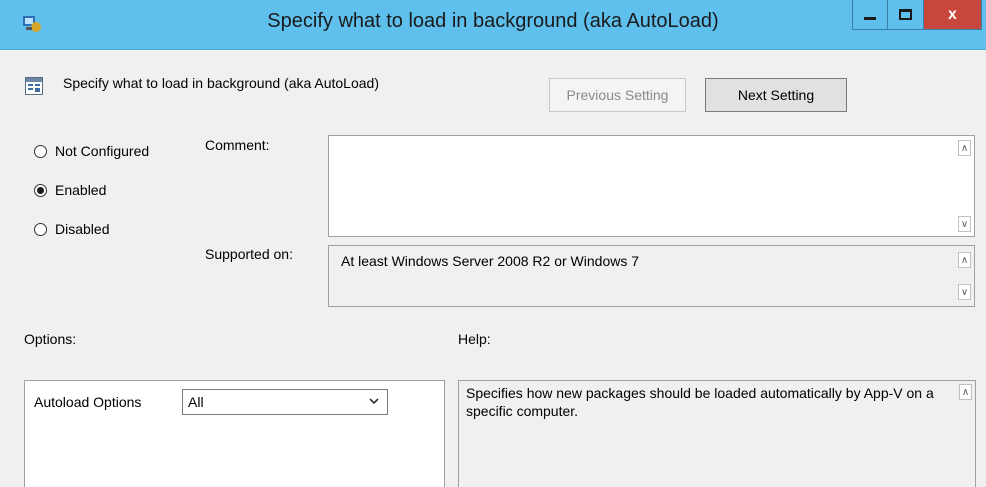  Describe the element at coordinates (964, 434) in the screenshot. I see `help-scrollbar: ∧` at that location.